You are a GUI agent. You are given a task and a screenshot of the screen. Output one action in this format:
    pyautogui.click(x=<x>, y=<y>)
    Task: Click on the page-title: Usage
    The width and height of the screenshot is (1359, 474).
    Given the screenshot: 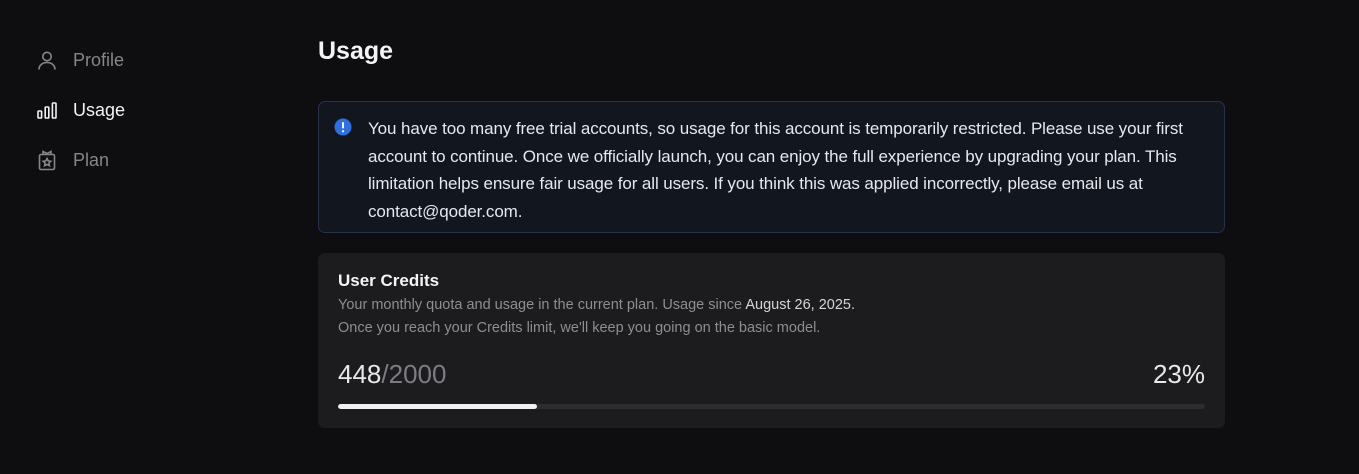 What is the action you would take?
    pyautogui.click(x=356, y=51)
    